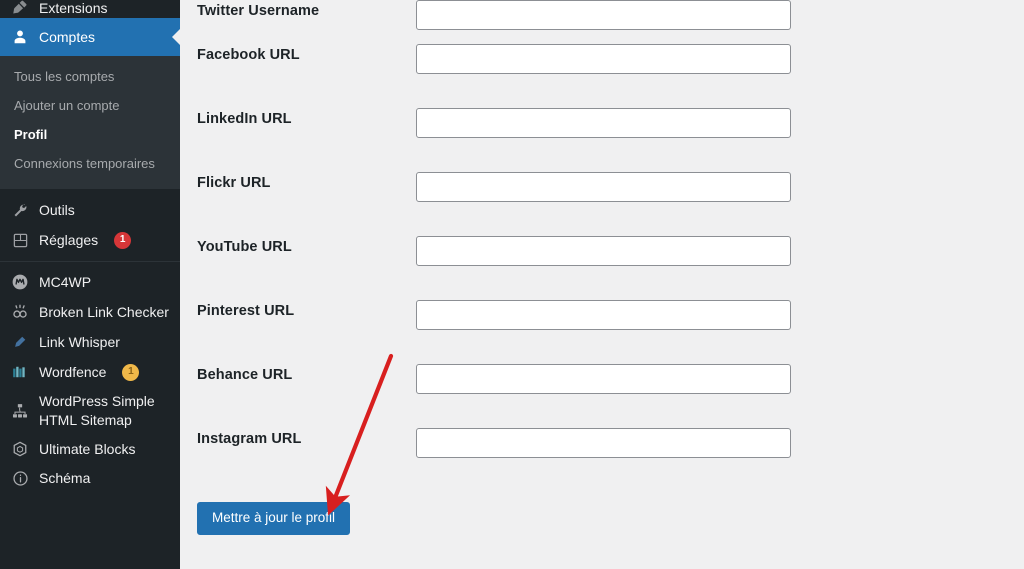 This screenshot has width=1024, height=569. What do you see at coordinates (67, 36) in the screenshot?
I see `sidebar-item-label: Comptes` at bounding box center [67, 36].